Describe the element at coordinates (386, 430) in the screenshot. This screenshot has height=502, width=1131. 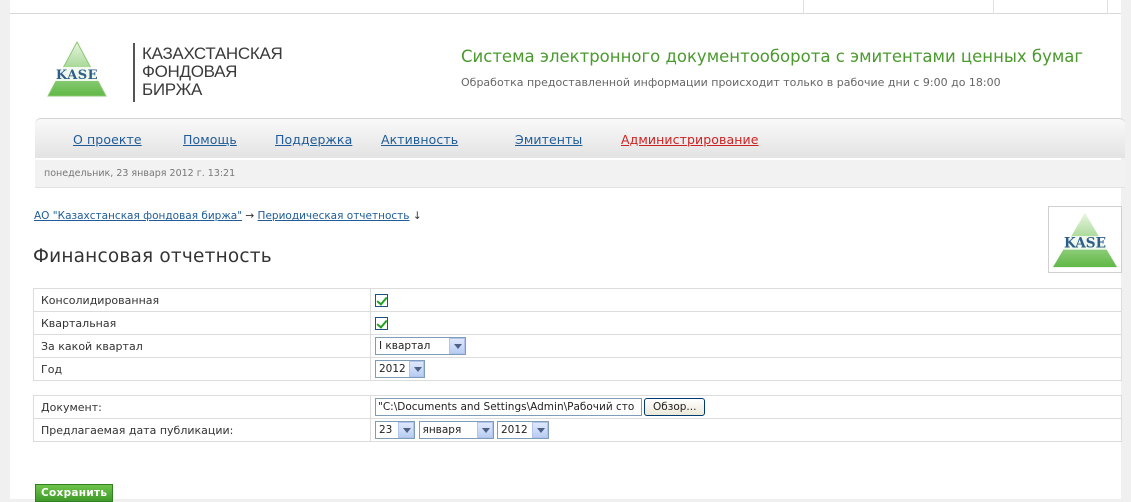
I see `pub-day-value: 23` at that location.